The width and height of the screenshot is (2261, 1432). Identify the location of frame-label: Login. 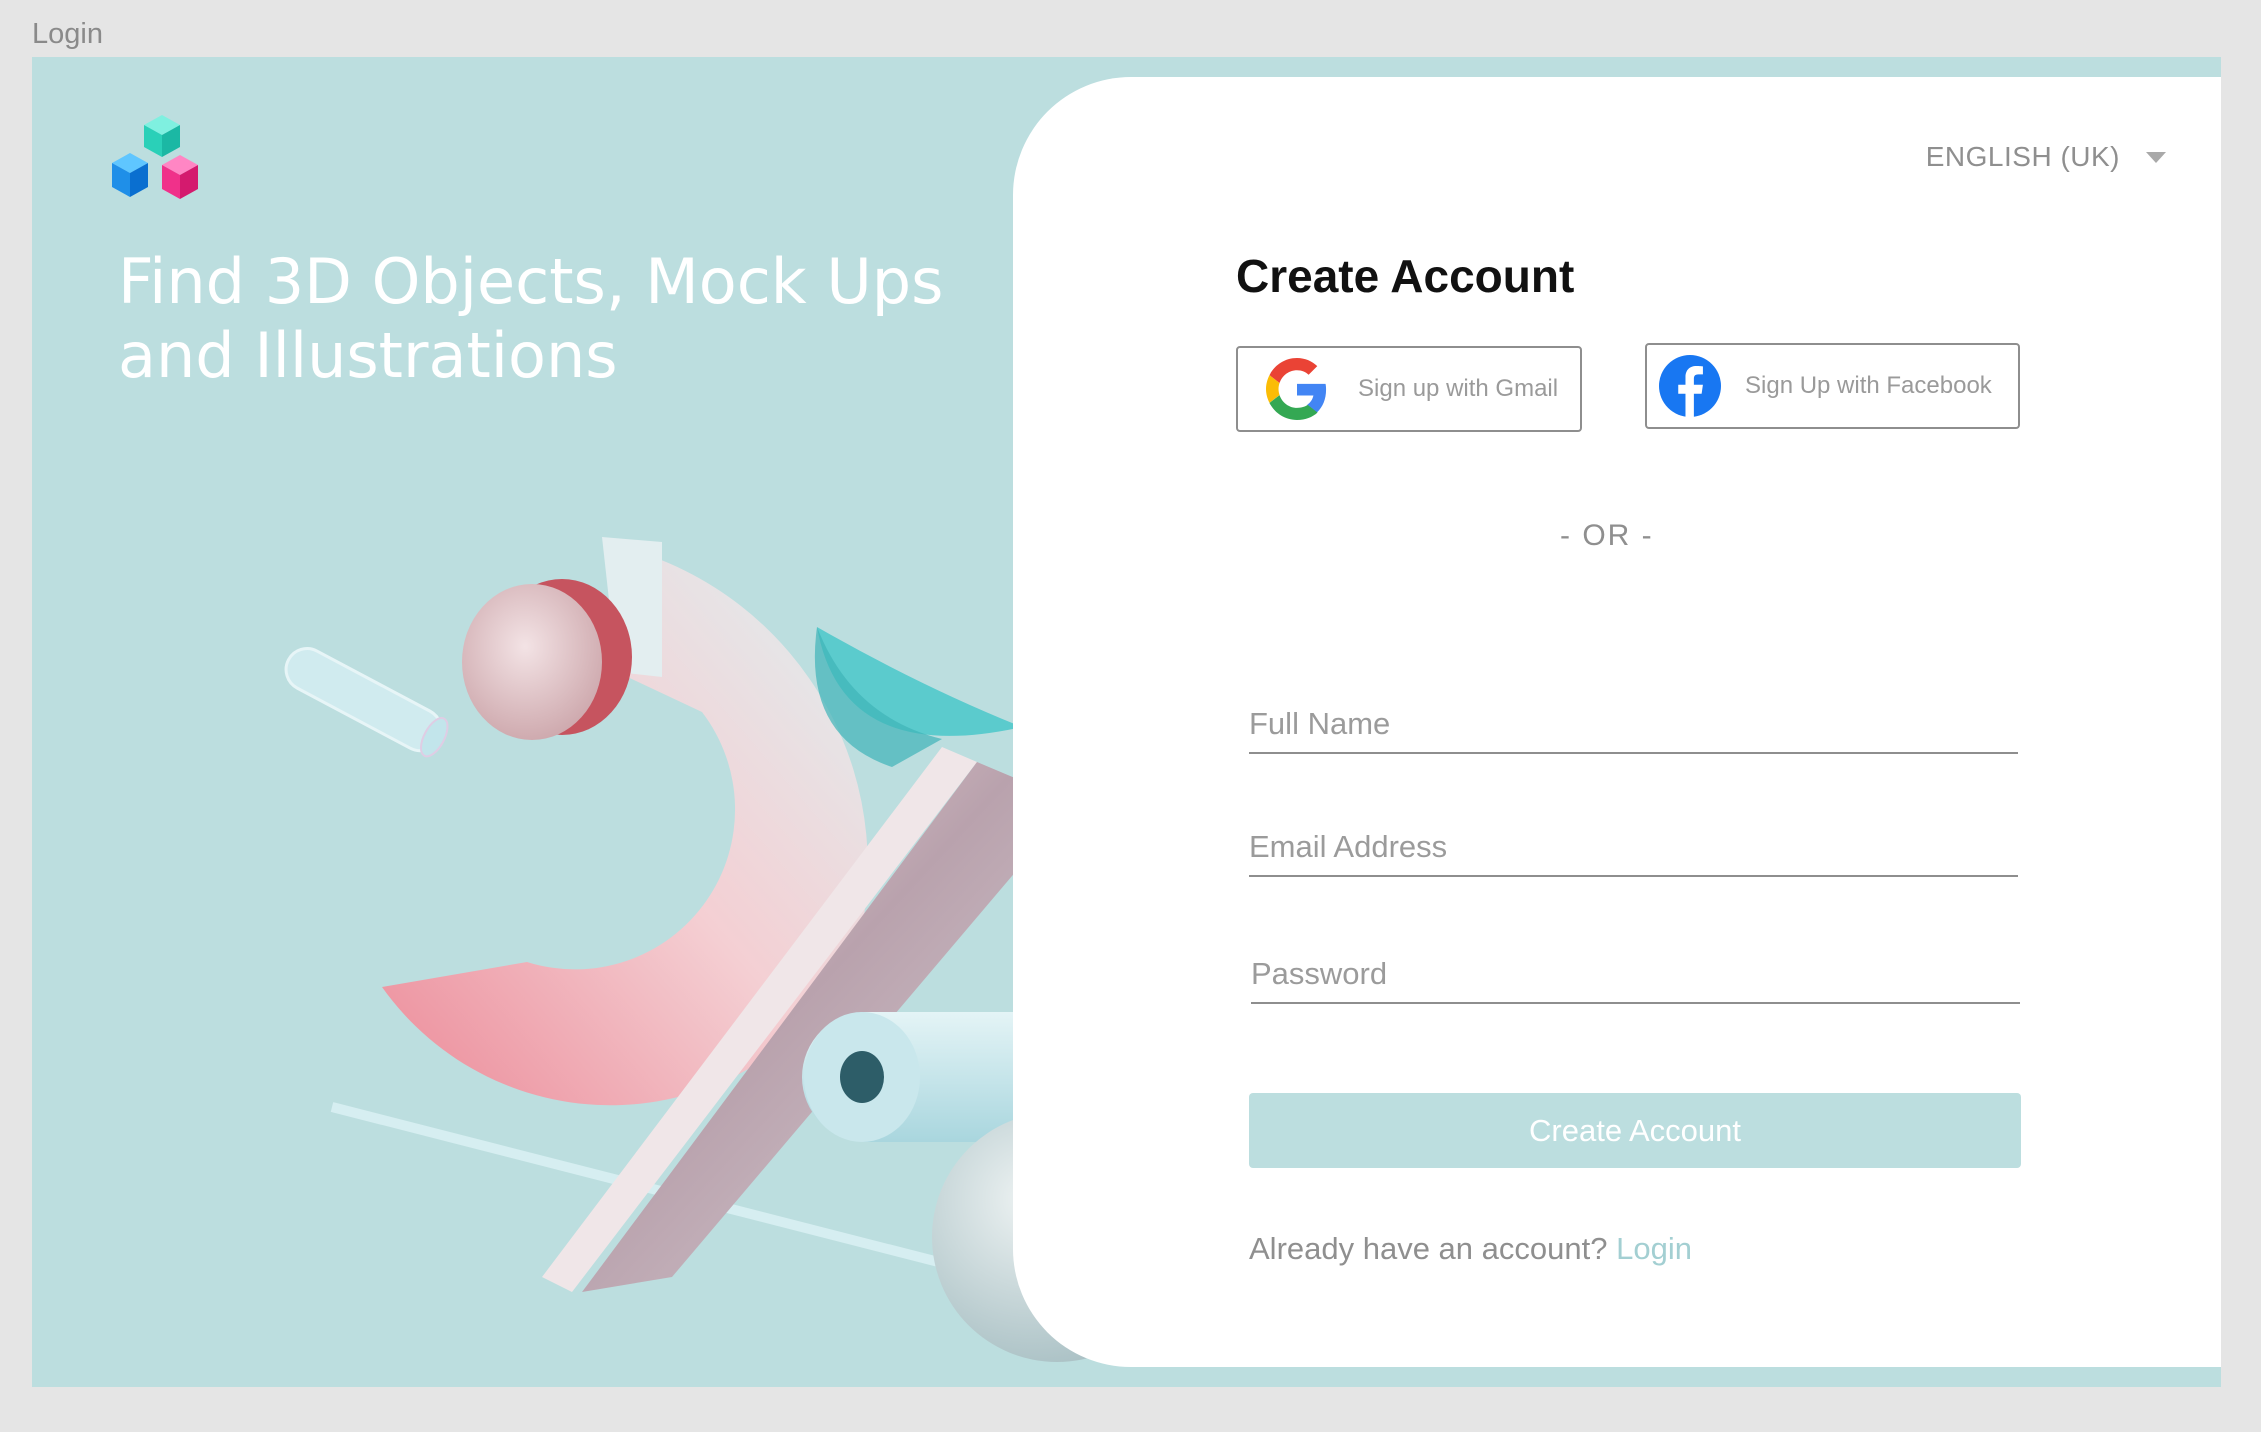
(67, 34).